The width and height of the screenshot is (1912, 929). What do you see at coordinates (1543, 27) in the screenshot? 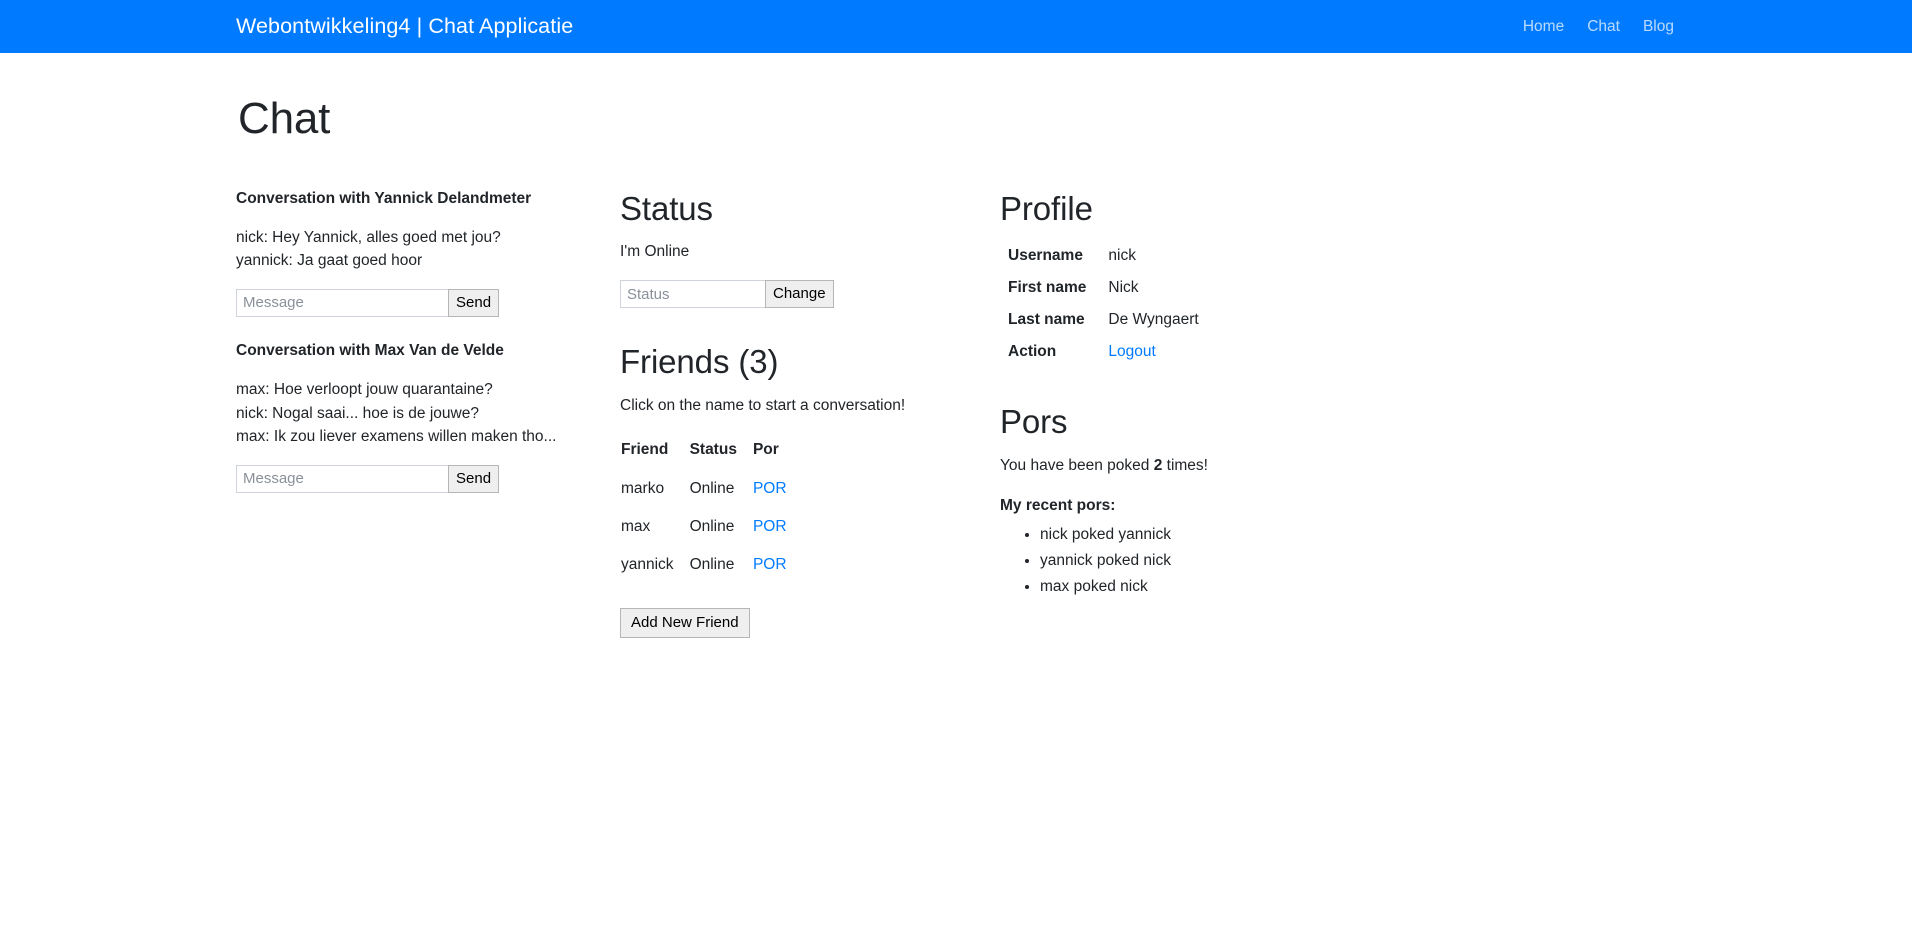
I see `nav-link-home: Home` at bounding box center [1543, 27].